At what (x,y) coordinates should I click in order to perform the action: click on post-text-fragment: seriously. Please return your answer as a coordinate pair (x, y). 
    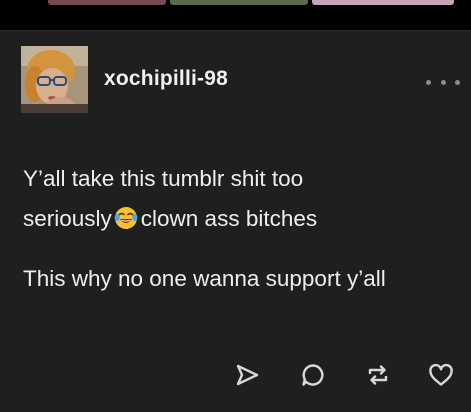
    Looking at the image, I should click on (67, 218).